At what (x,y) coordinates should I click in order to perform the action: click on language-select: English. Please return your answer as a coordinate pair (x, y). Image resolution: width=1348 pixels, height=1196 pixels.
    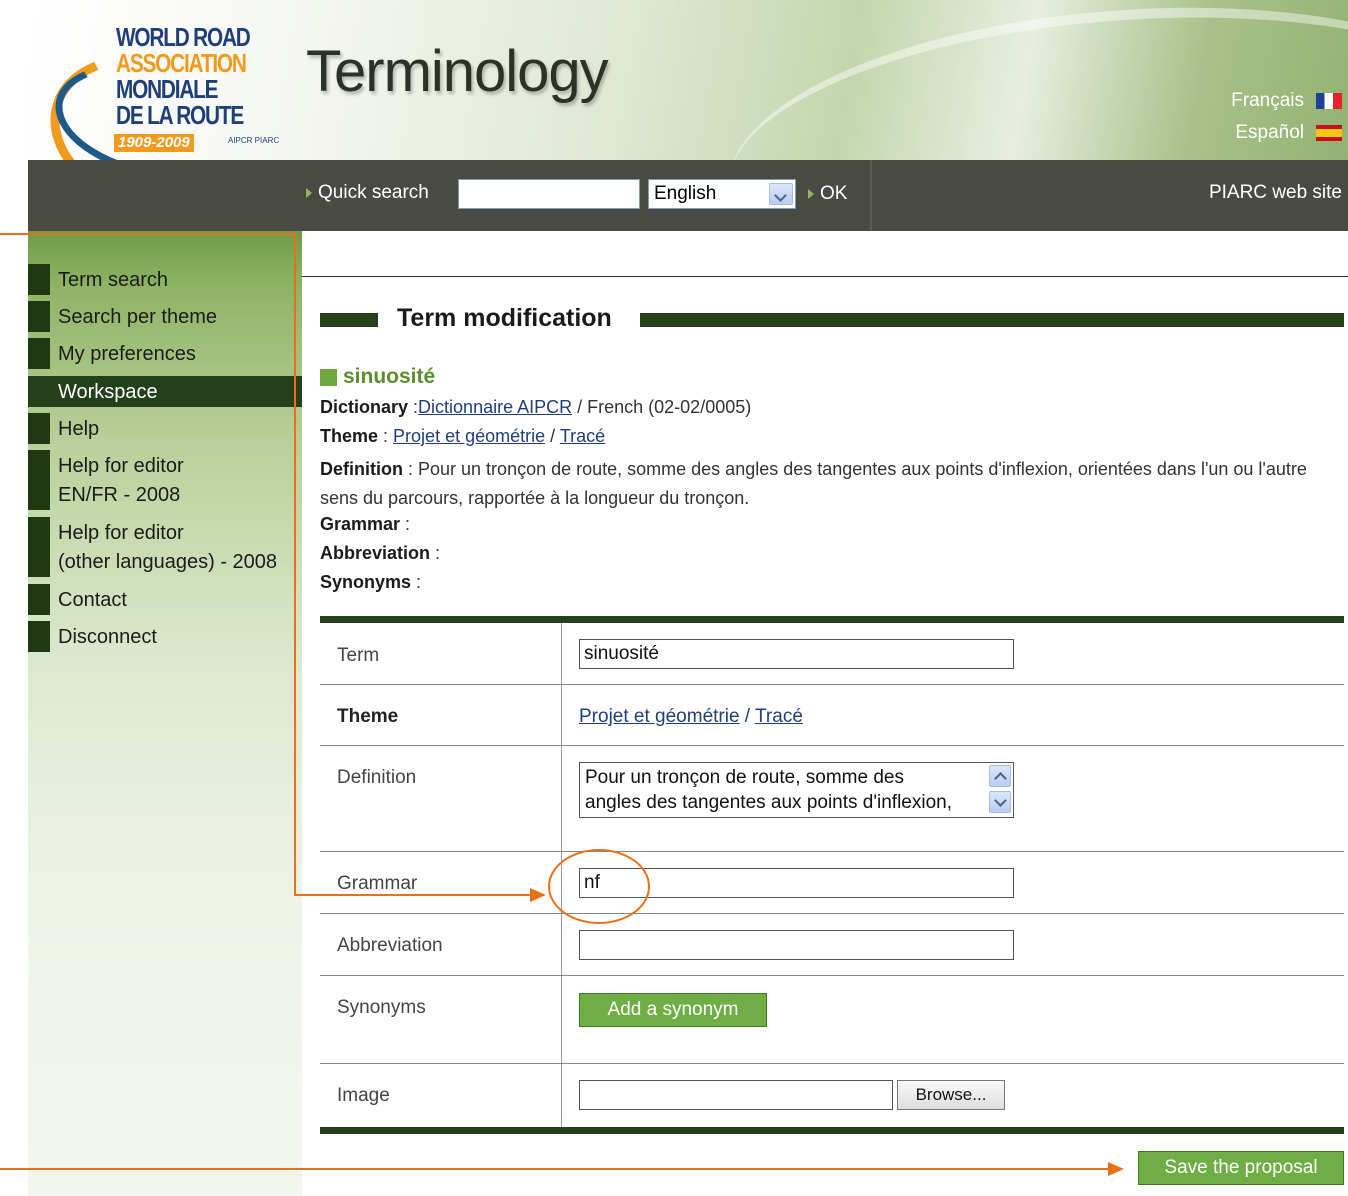
    Looking at the image, I should click on (722, 194).